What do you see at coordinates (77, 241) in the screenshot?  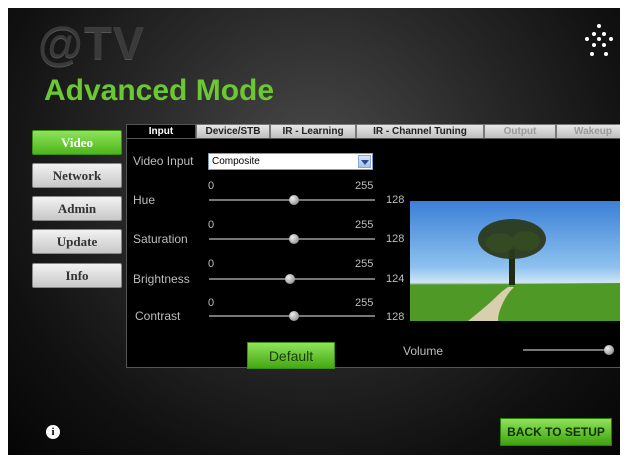 I see `sidebar-item-update: Update` at bounding box center [77, 241].